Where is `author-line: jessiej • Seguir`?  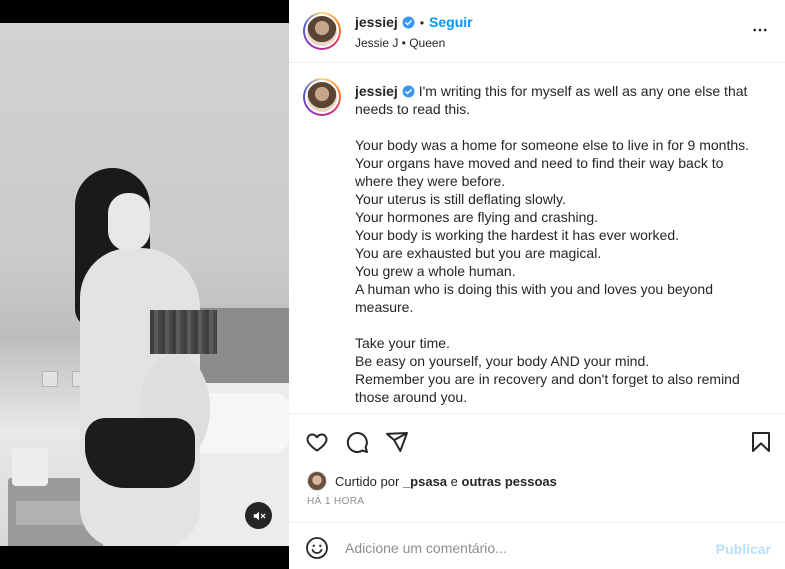
author-line: jessiej • Seguir is located at coordinates (414, 23).